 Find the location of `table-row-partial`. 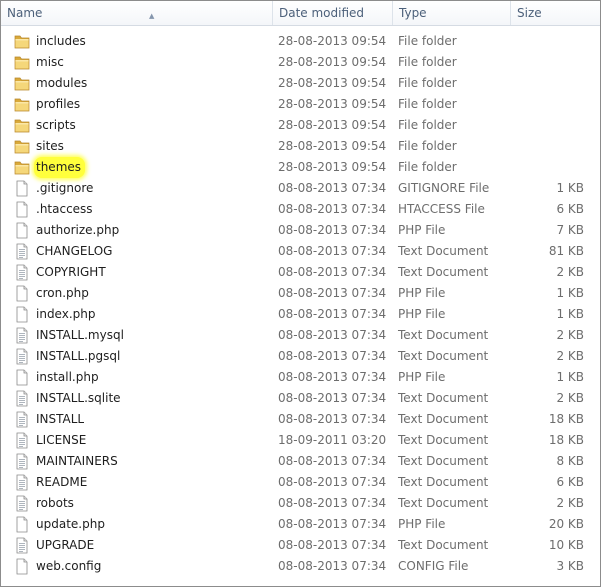

table-row-partial is located at coordinates (300, 583).